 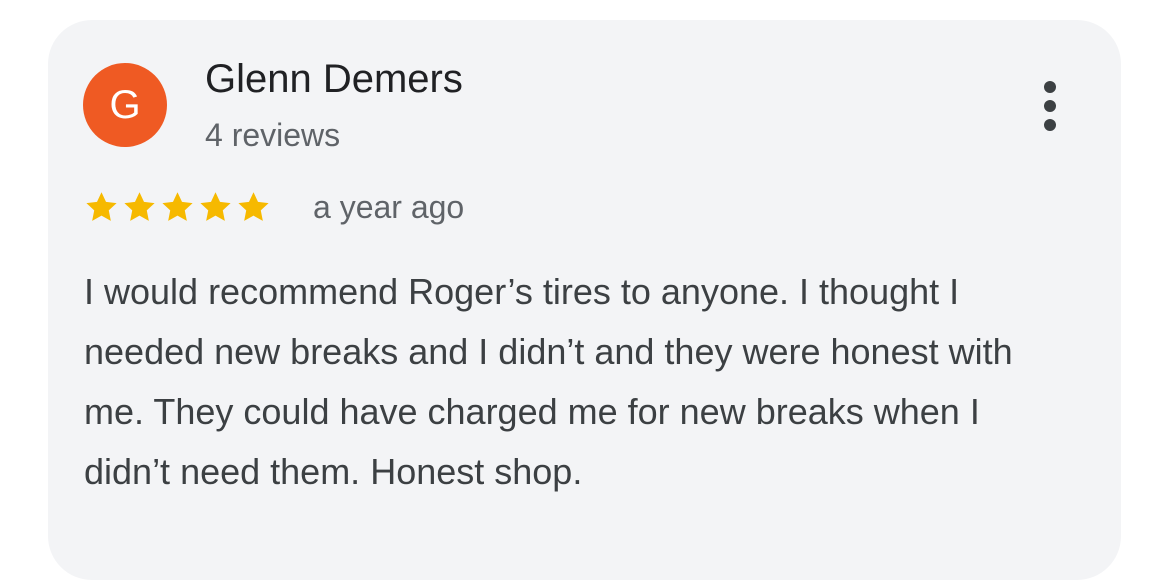 I want to click on more-vertical-icon, so click(x=1050, y=106).